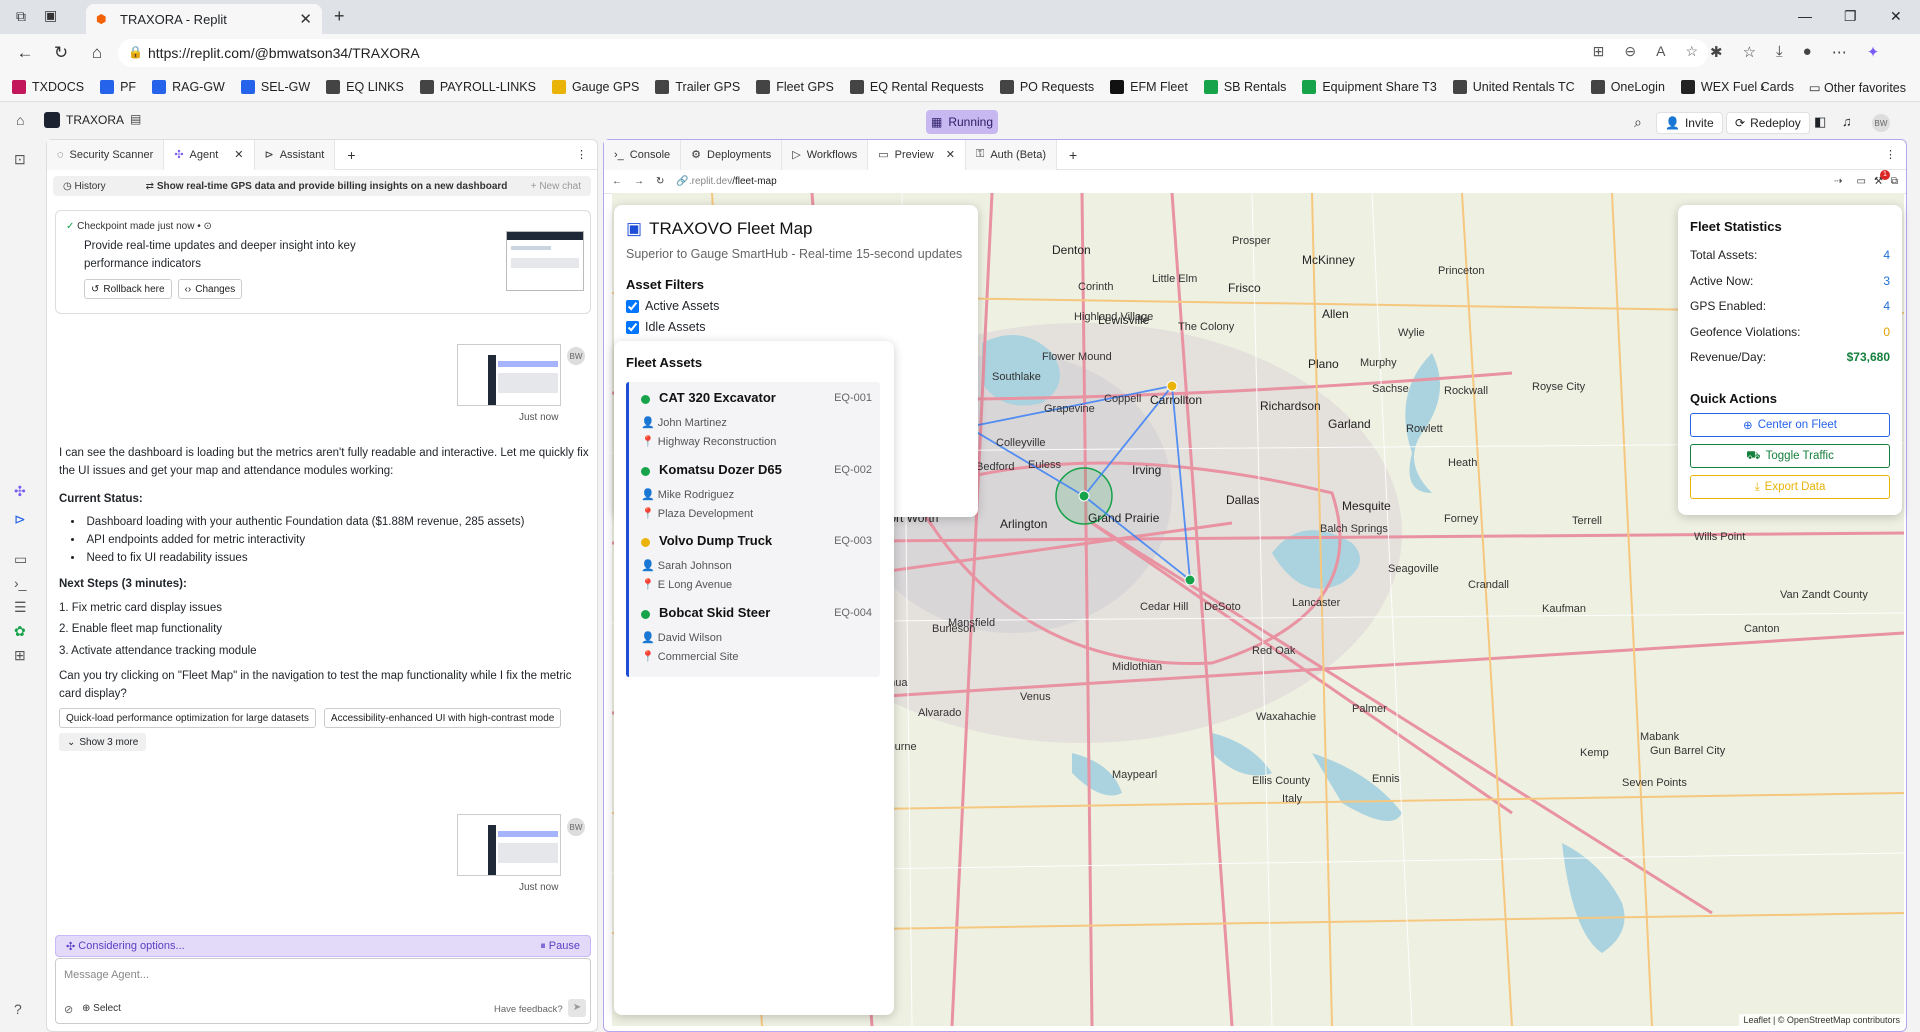  What do you see at coordinates (1149, 86) in the screenshot?
I see `favorite-link: EFM Fleet` at bounding box center [1149, 86].